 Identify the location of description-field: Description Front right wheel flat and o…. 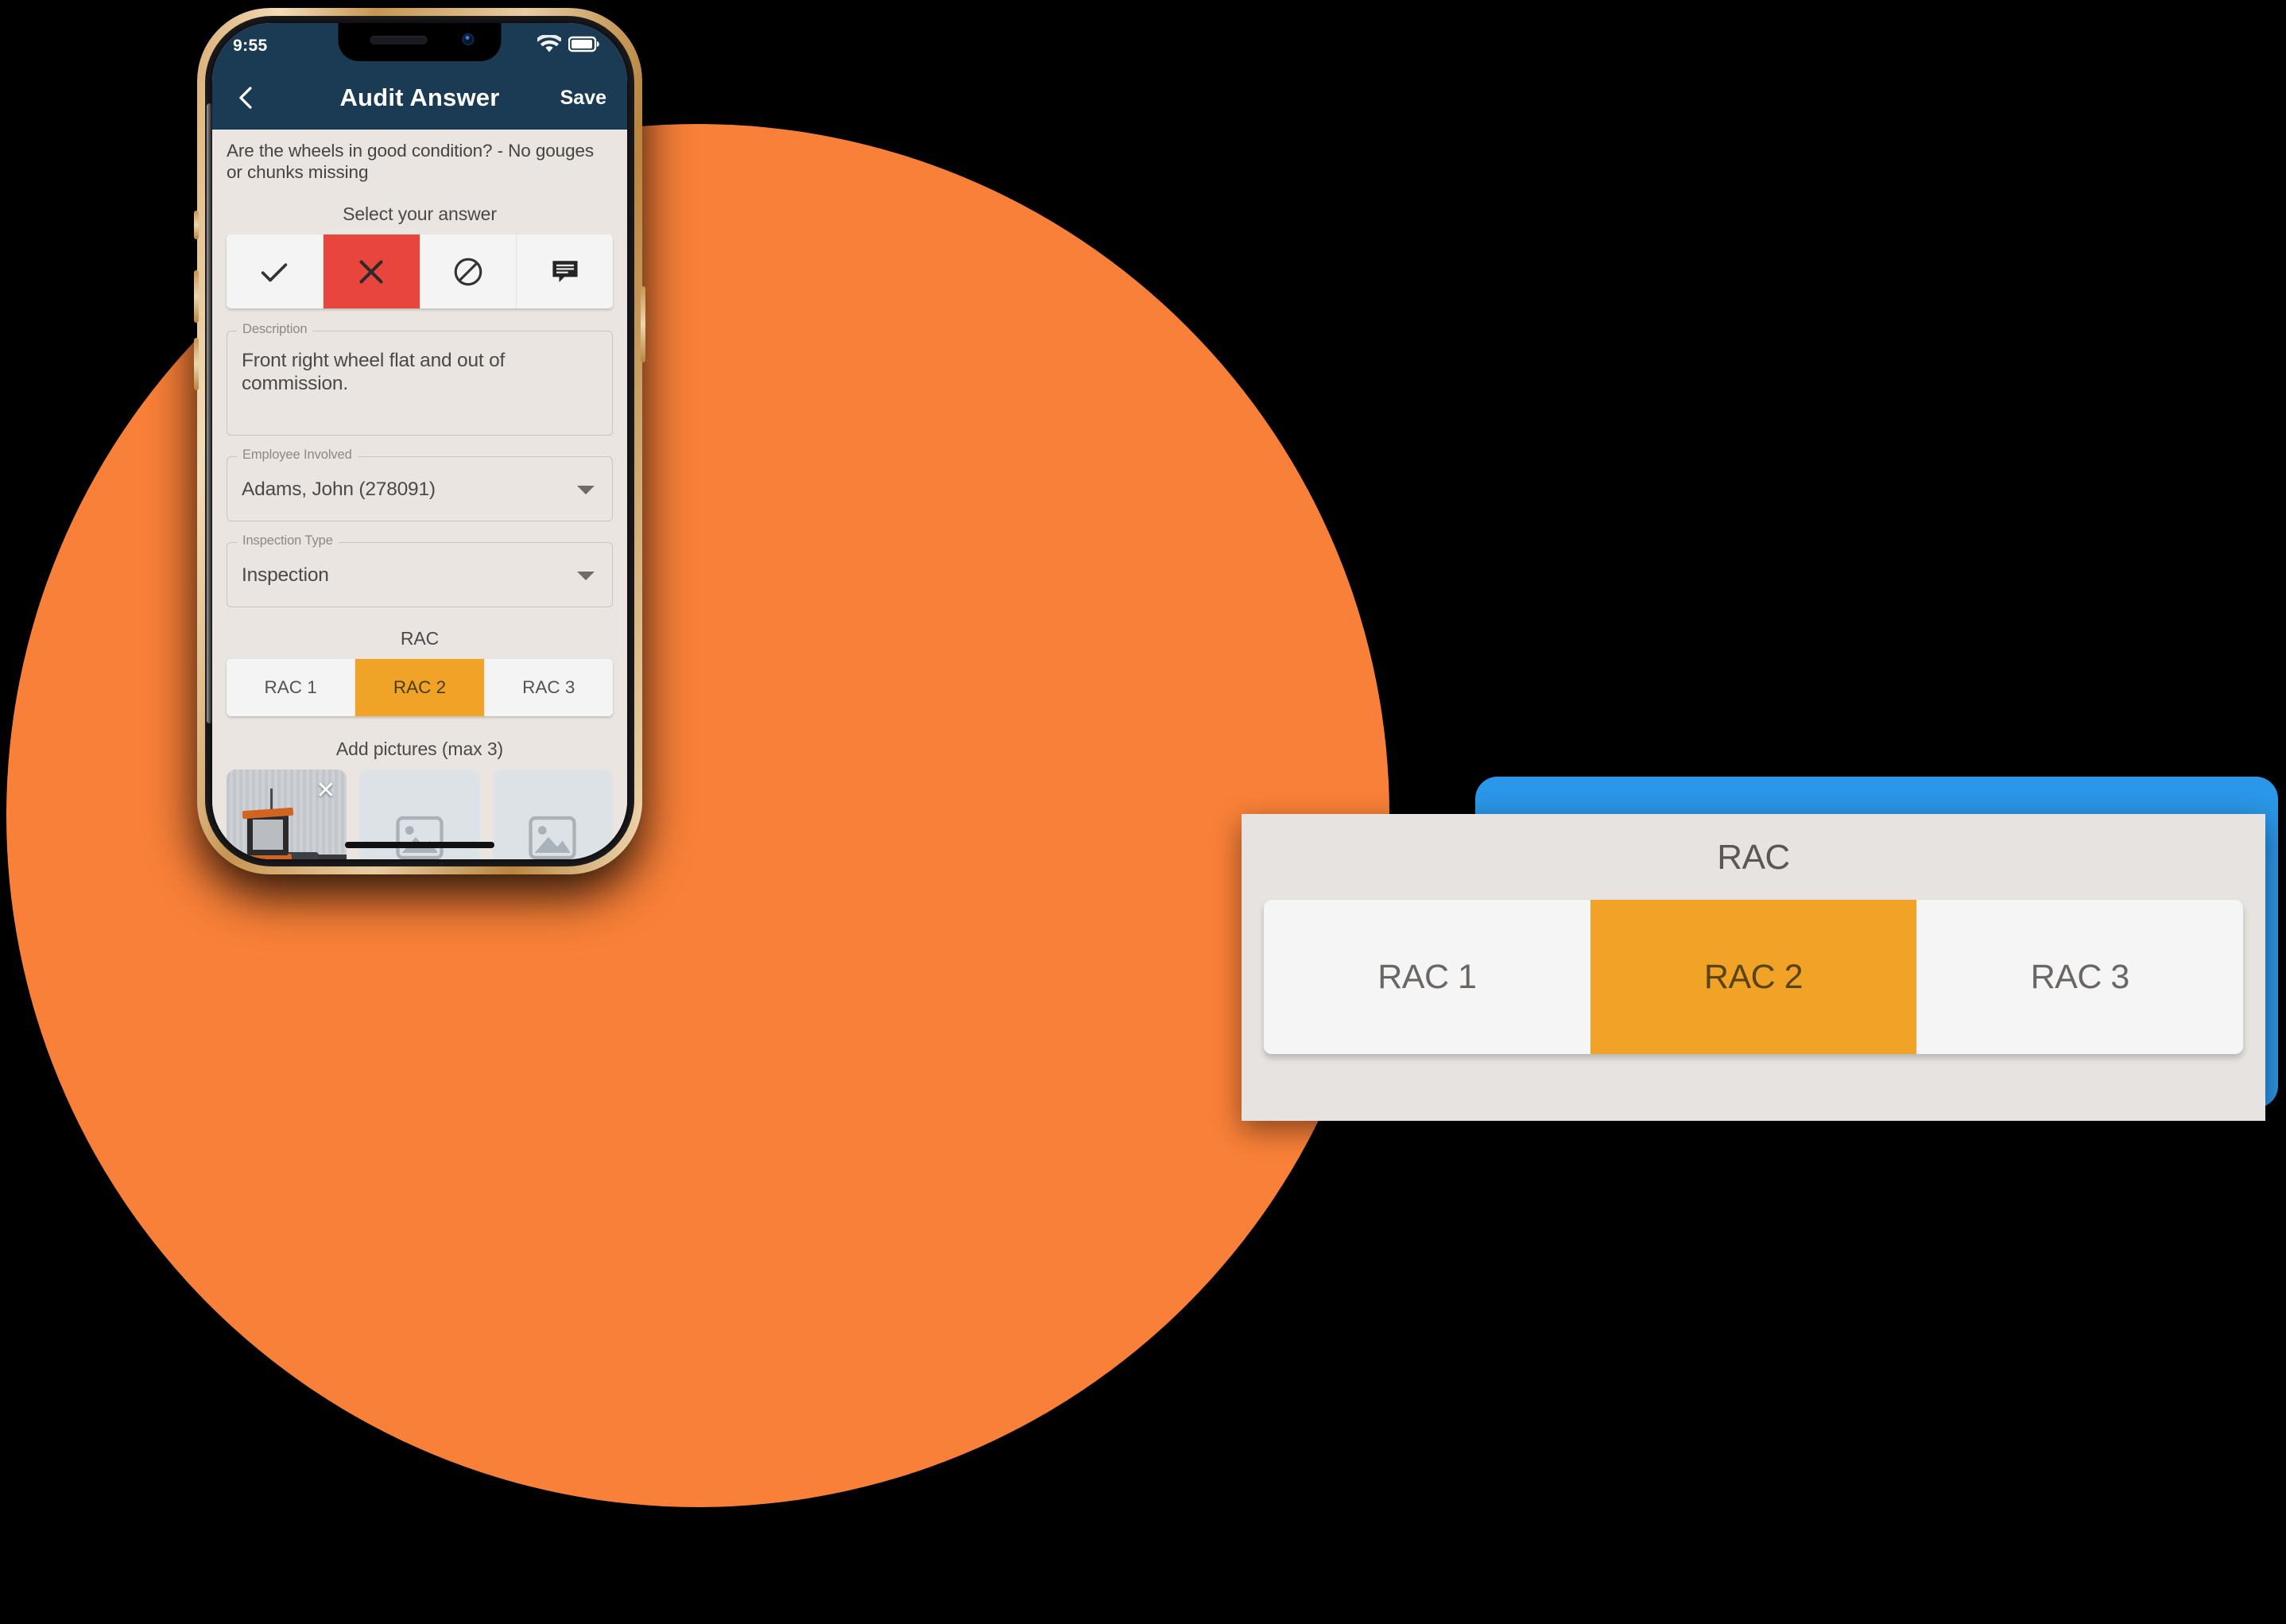
(420, 379).